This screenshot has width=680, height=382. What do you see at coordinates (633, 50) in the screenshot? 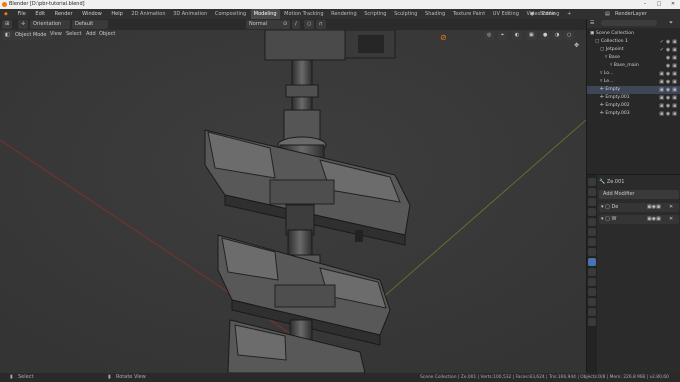
I see `outliner-row: ▢ Jetpoint ✓◉▣` at bounding box center [633, 50].